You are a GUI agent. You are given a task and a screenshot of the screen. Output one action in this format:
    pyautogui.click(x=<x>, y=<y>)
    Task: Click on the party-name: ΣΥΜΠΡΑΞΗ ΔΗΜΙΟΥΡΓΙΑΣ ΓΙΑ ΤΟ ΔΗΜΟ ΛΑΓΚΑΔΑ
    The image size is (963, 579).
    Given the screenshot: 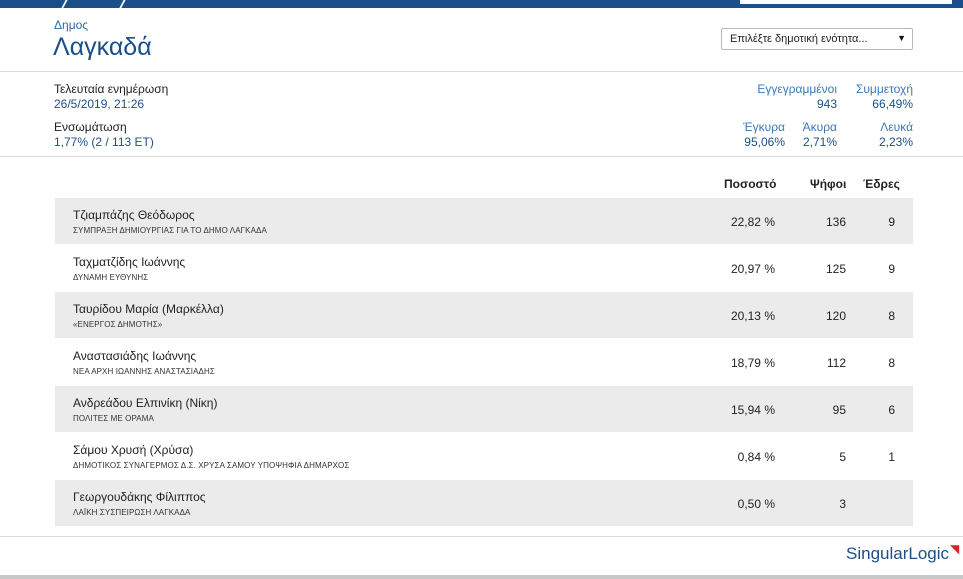 What is the action you would take?
    pyautogui.click(x=170, y=230)
    